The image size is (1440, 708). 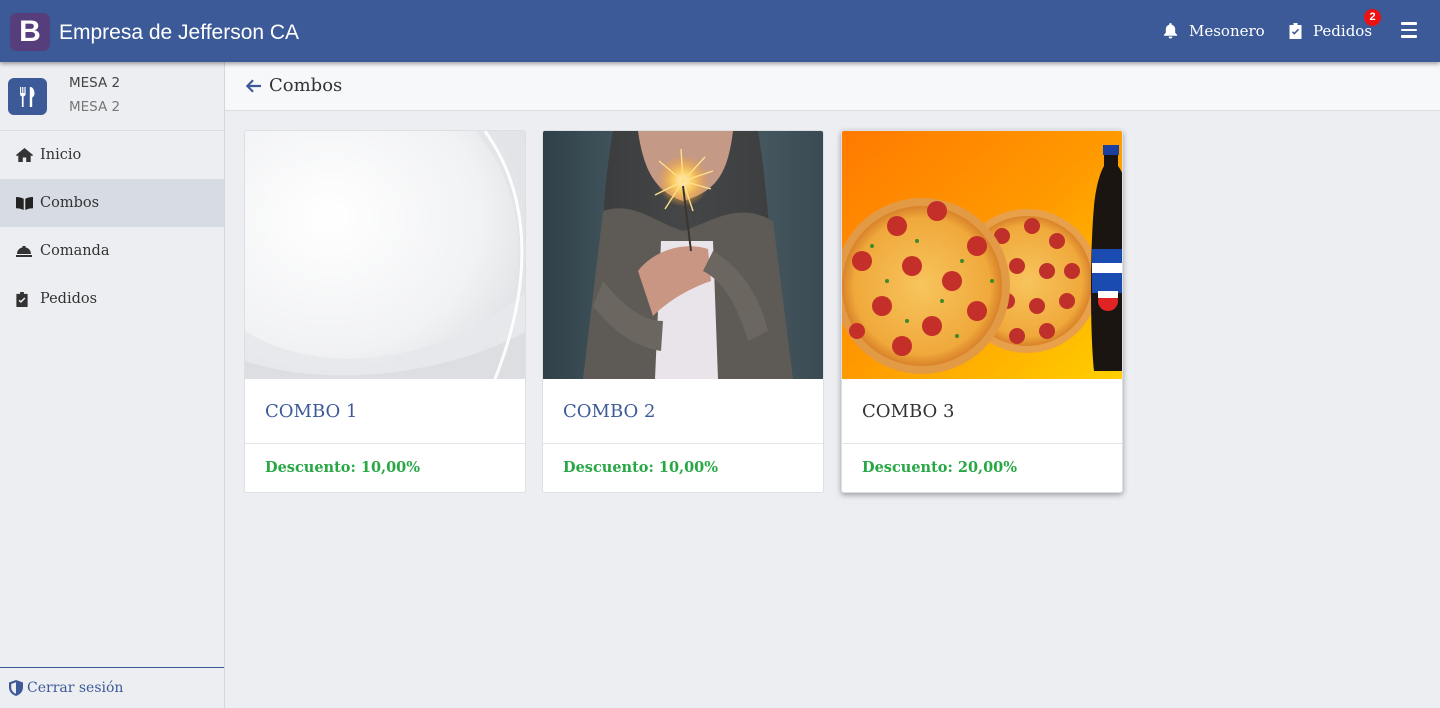 I want to click on arrow-left-icon, so click(x=253, y=86).